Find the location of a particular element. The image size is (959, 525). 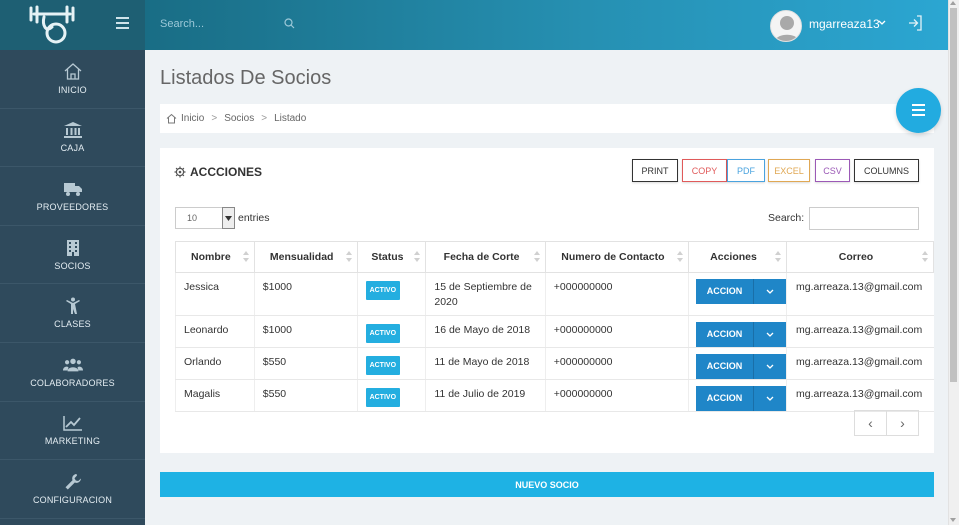

excel-button-label: EXCEL is located at coordinates (789, 170).